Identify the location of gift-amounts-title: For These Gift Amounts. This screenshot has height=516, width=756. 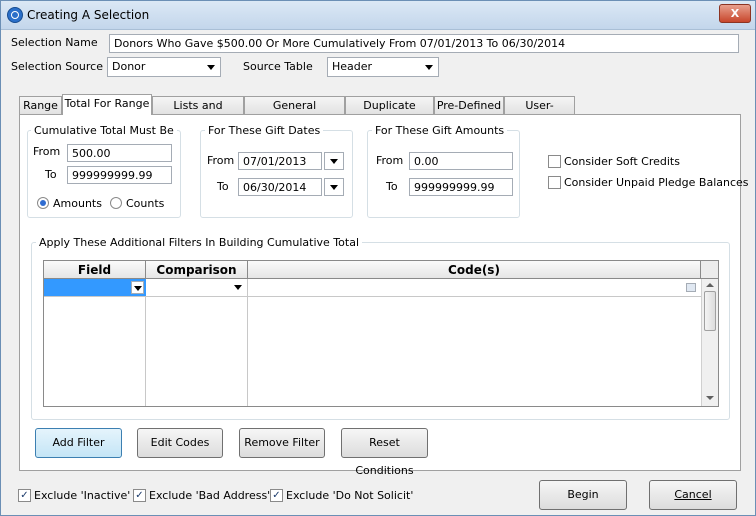
(440, 130).